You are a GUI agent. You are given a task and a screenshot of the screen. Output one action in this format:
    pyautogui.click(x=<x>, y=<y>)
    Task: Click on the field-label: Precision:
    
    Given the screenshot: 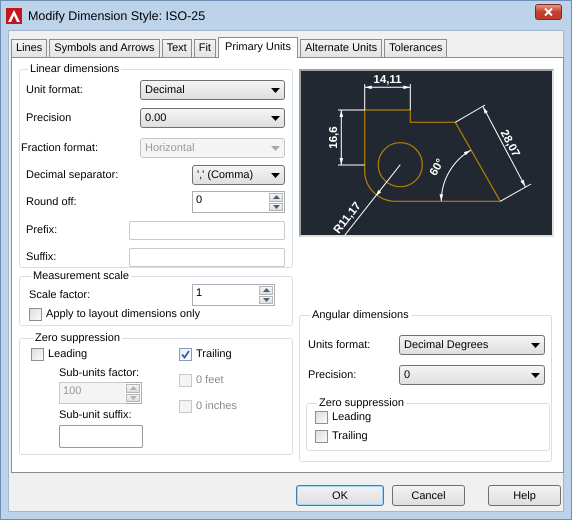 What is the action you would take?
    pyautogui.click(x=332, y=375)
    